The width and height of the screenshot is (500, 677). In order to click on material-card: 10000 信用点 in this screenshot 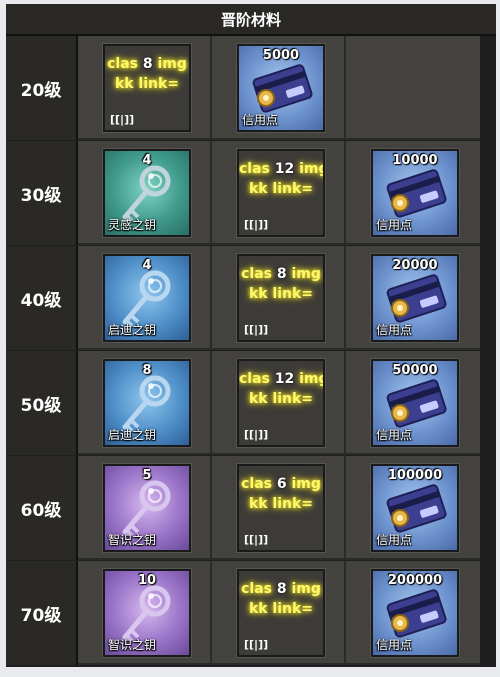, I will do `click(415, 193)`.